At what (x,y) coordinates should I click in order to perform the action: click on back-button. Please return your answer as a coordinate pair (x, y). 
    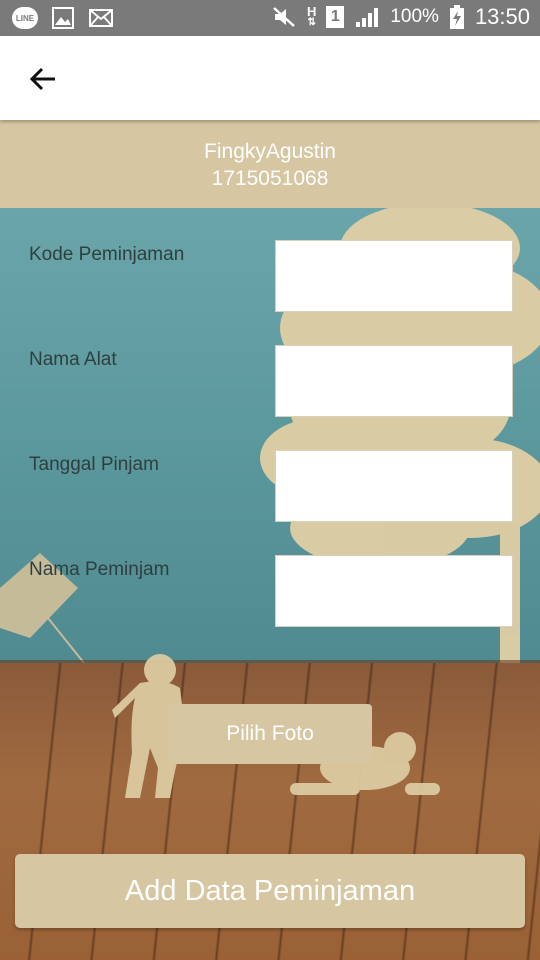
    Looking at the image, I should click on (43, 79).